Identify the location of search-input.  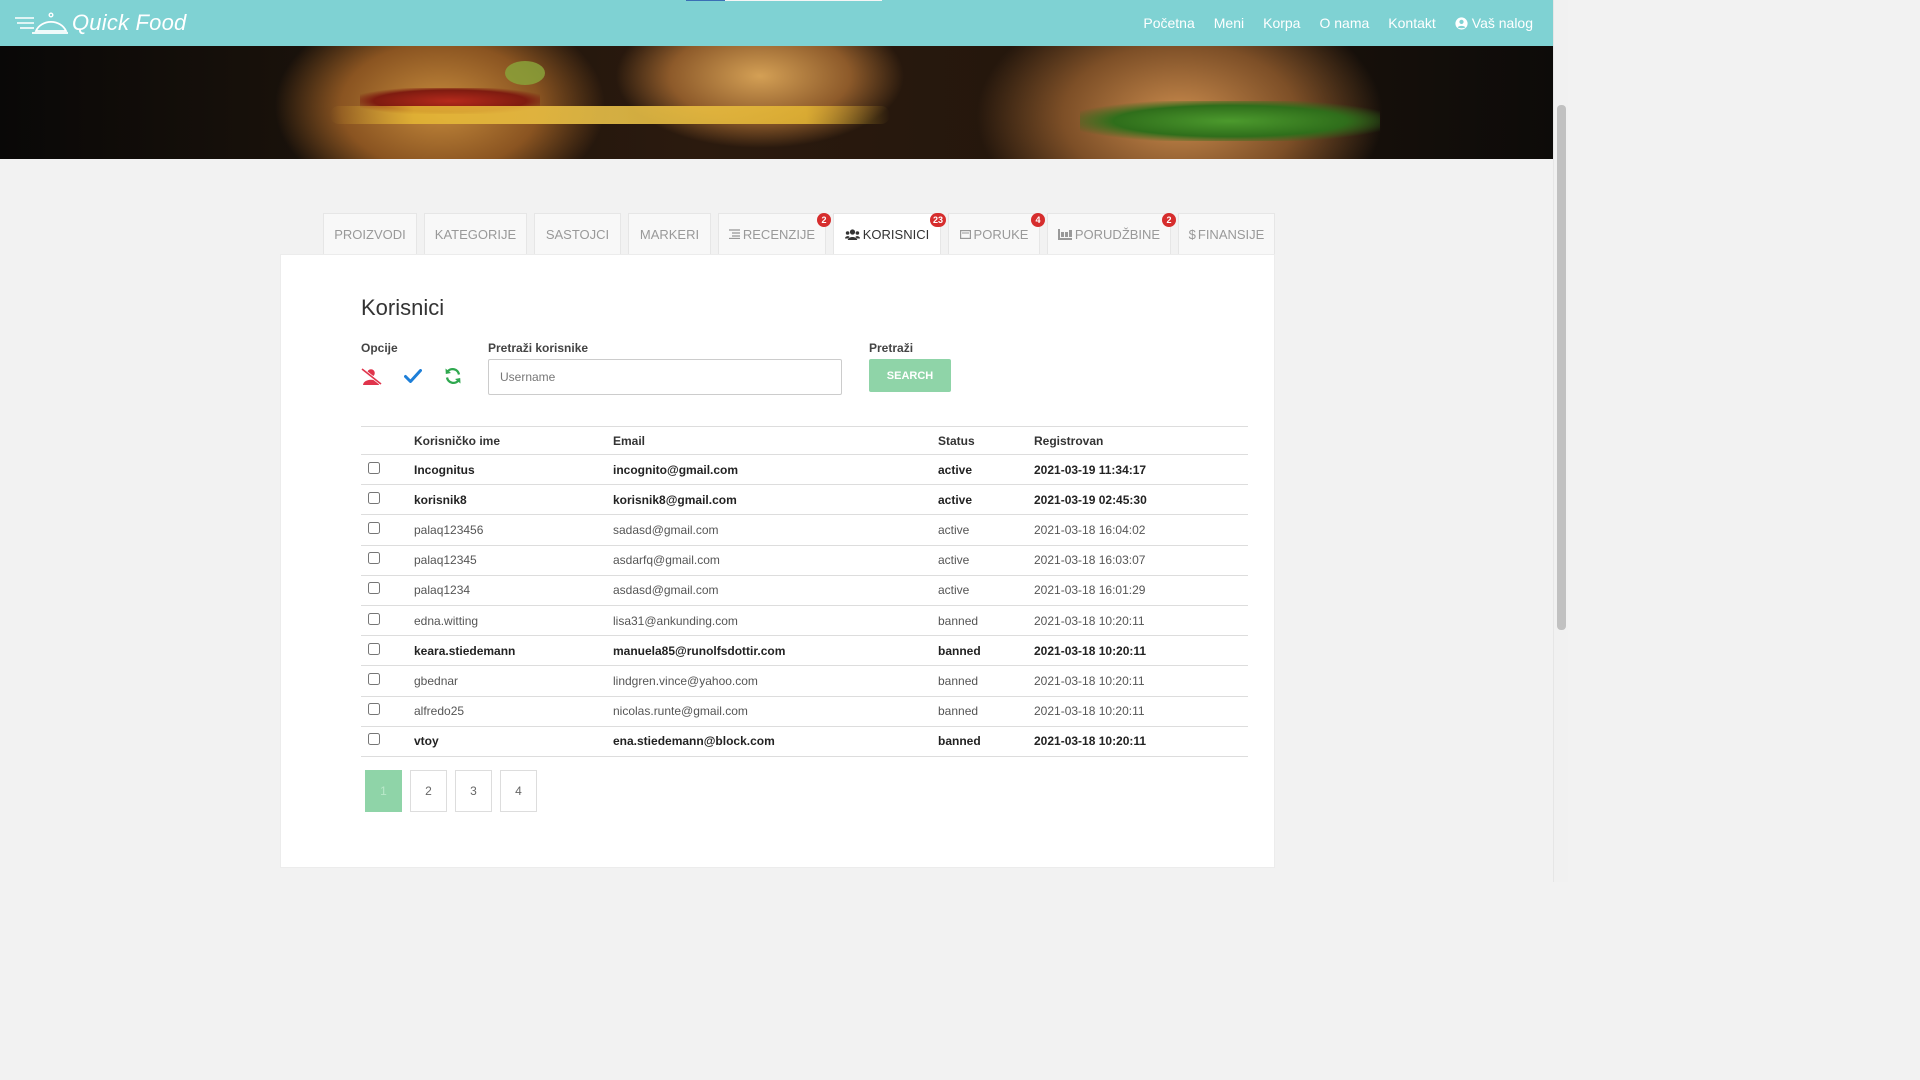
(665, 377).